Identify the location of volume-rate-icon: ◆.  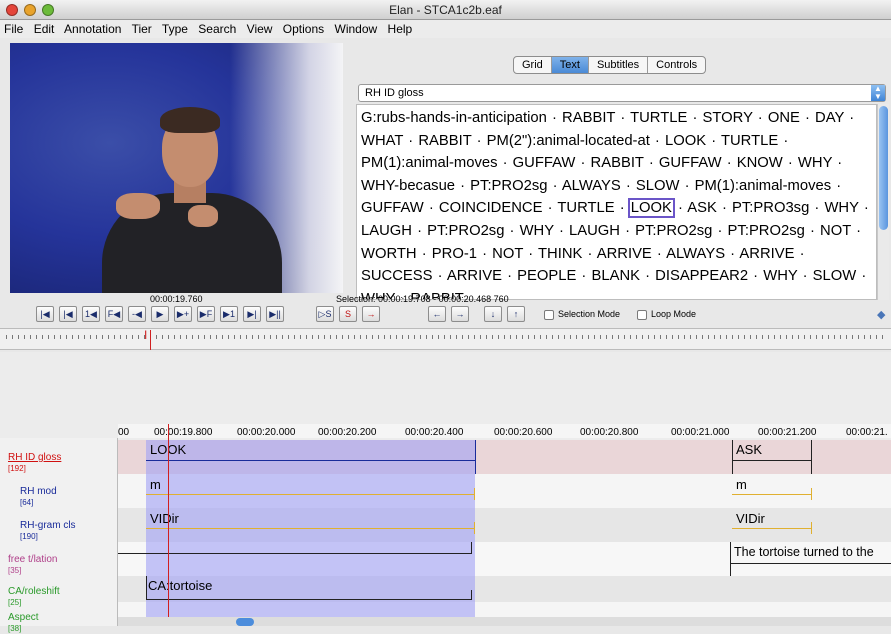
(881, 314).